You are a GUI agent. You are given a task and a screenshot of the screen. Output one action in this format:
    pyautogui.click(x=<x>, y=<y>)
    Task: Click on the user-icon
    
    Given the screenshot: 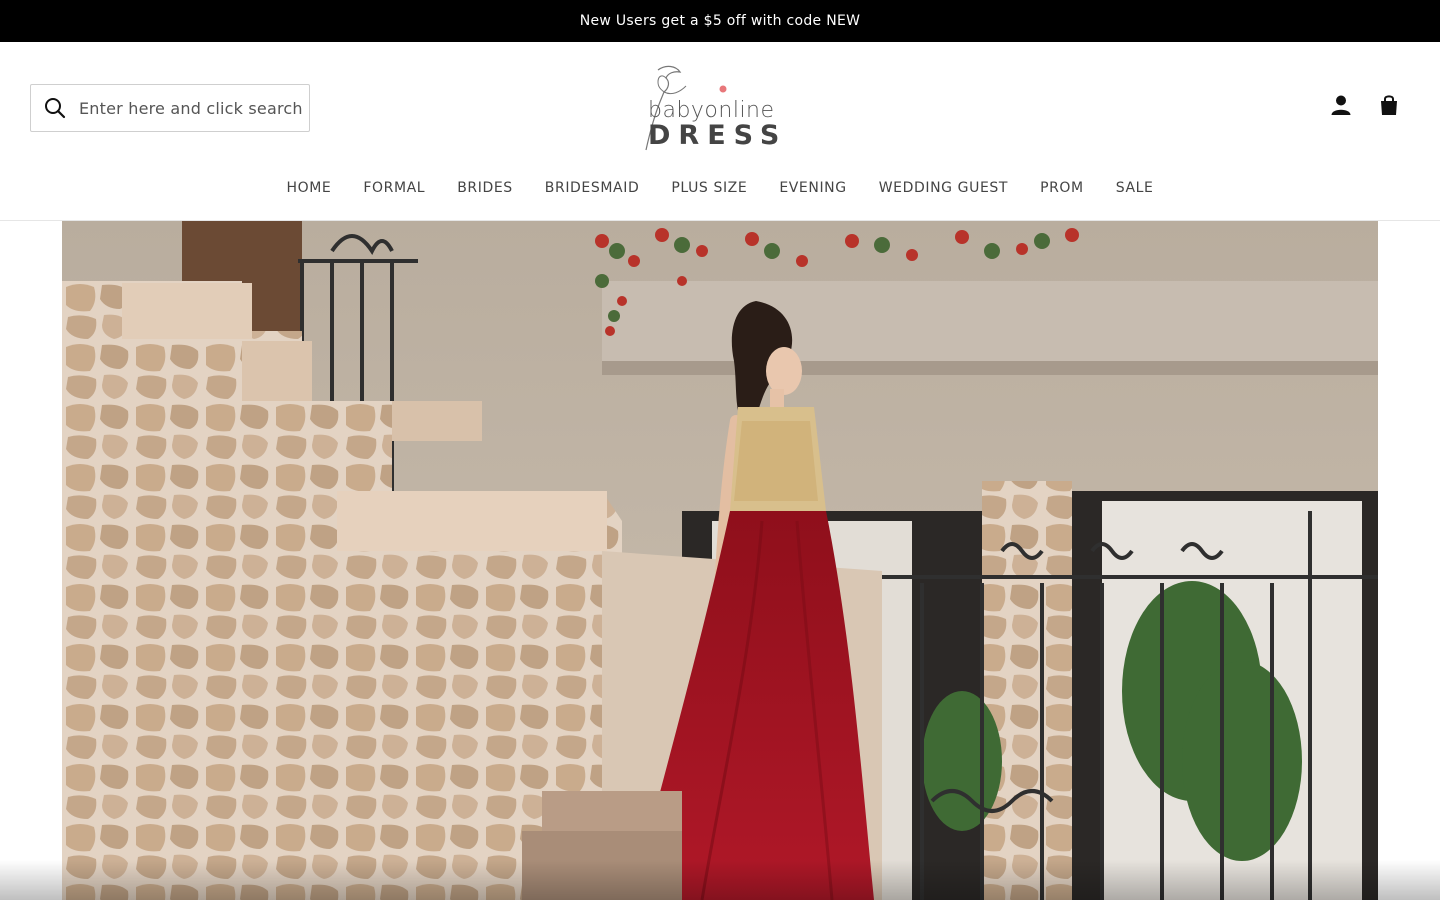 What is the action you would take?
    pyautogui.click(x=1341, y=105)
    